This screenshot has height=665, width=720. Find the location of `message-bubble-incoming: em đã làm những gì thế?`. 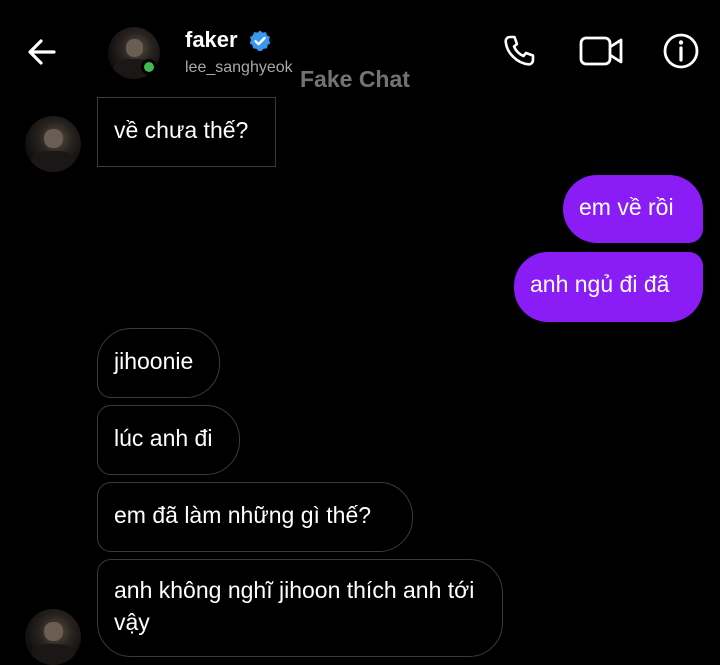

message-bubble-incoming: em đã làm những gì thế? is located at coordinates (255, 517).